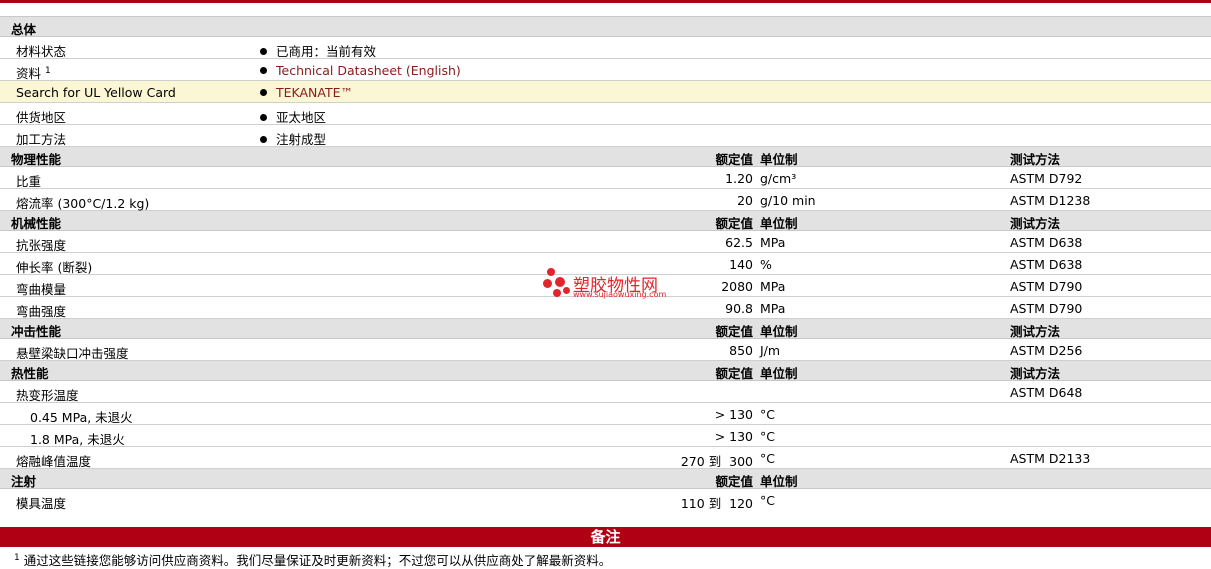  I want to click on table-row: 弯曲强度 90.8 MPa ASTM D790, so click(605, 308).